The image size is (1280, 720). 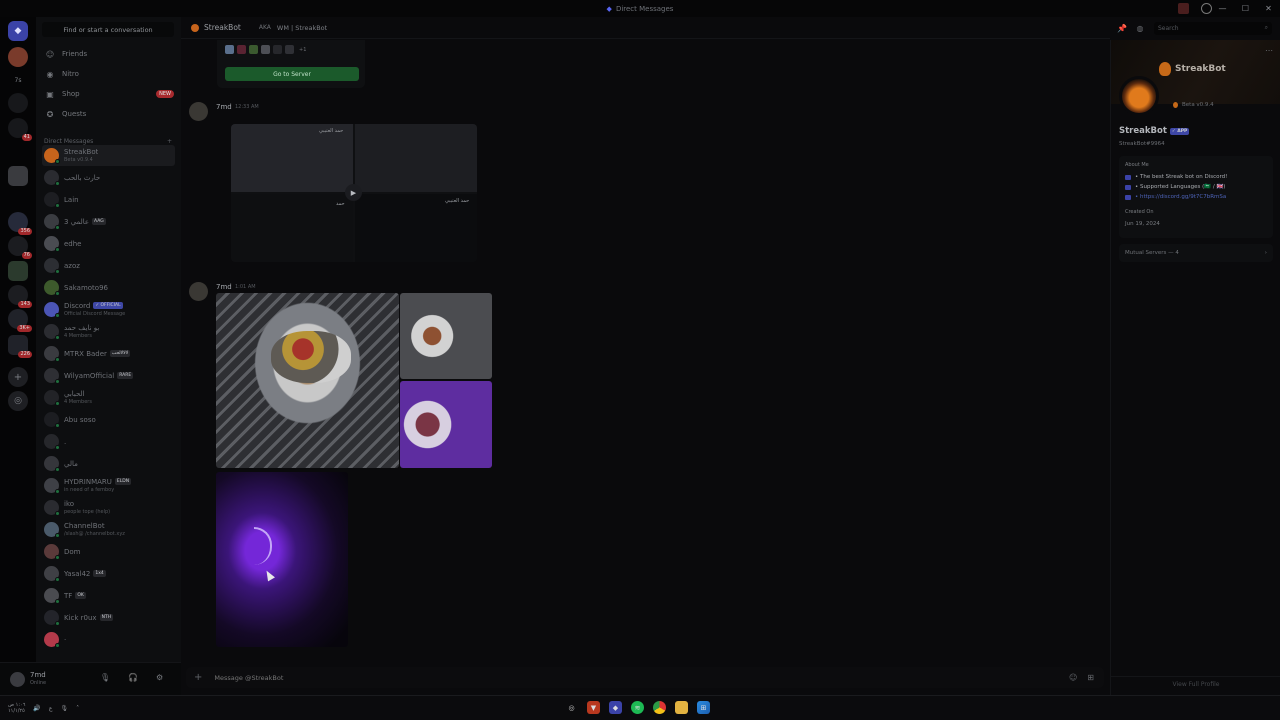 What do you see at coordinates (1175, 197) in the screenshot?
I see `about-link: • https://discord.gg/9t7C7bRmSa` at bounding box center [1175, 197].